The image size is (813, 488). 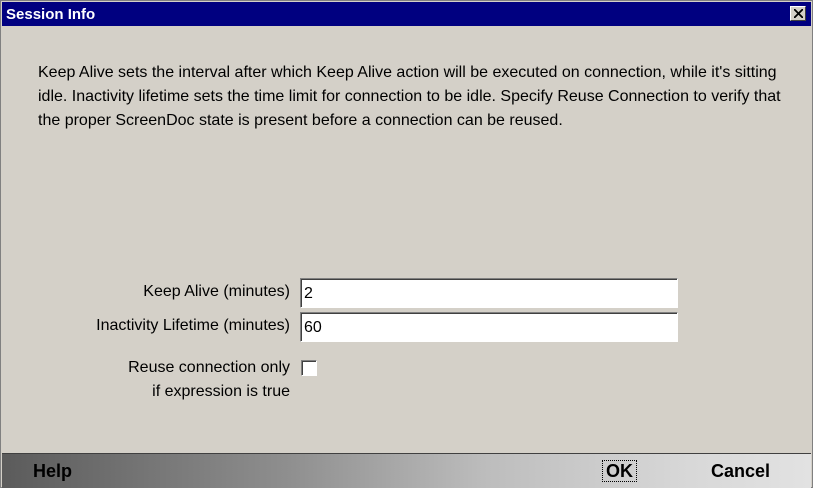 What do you see at coordinates (51, 14) in the screenshot?
I see `dialog-title: Session Info` at bounding box center [51, 14].